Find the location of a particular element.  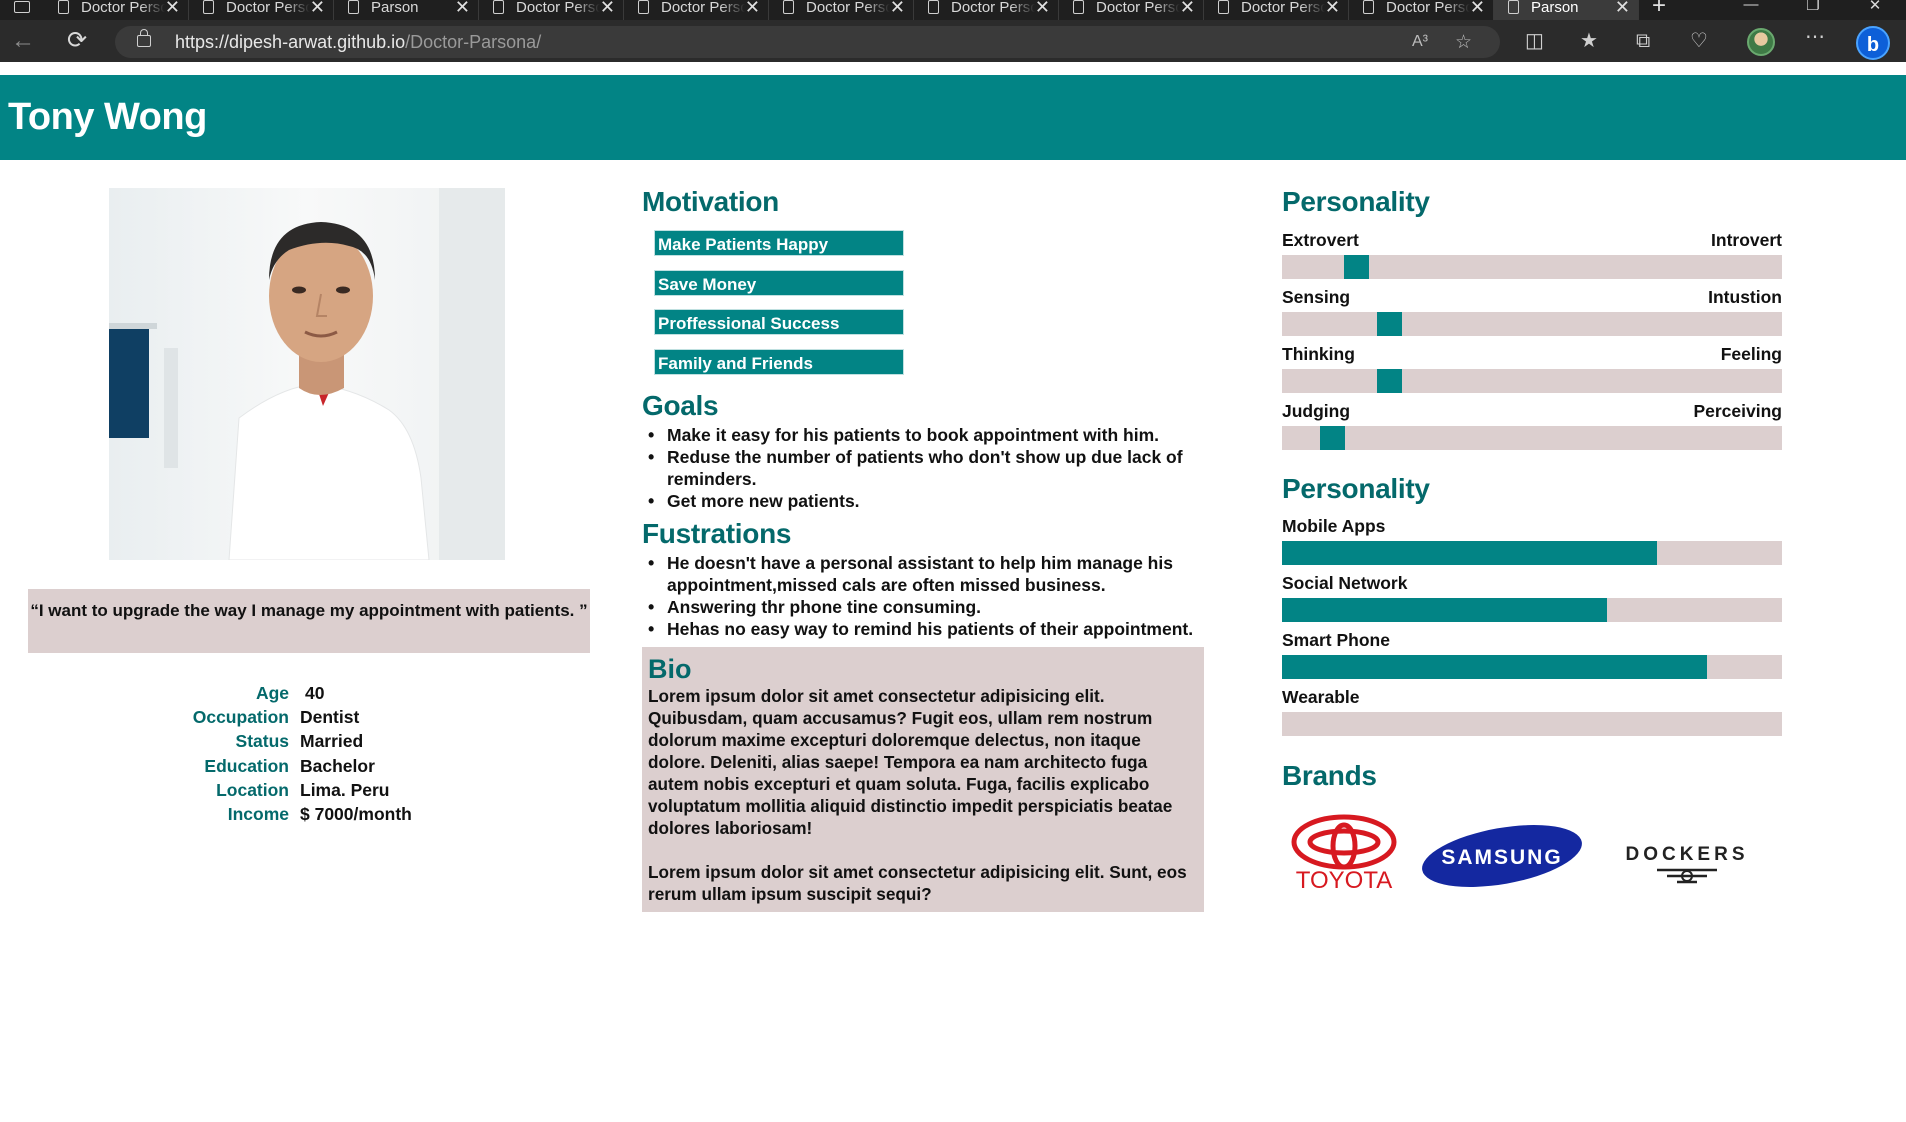

read-aloud-icon: A³ is located at coordinates (1420, 42).